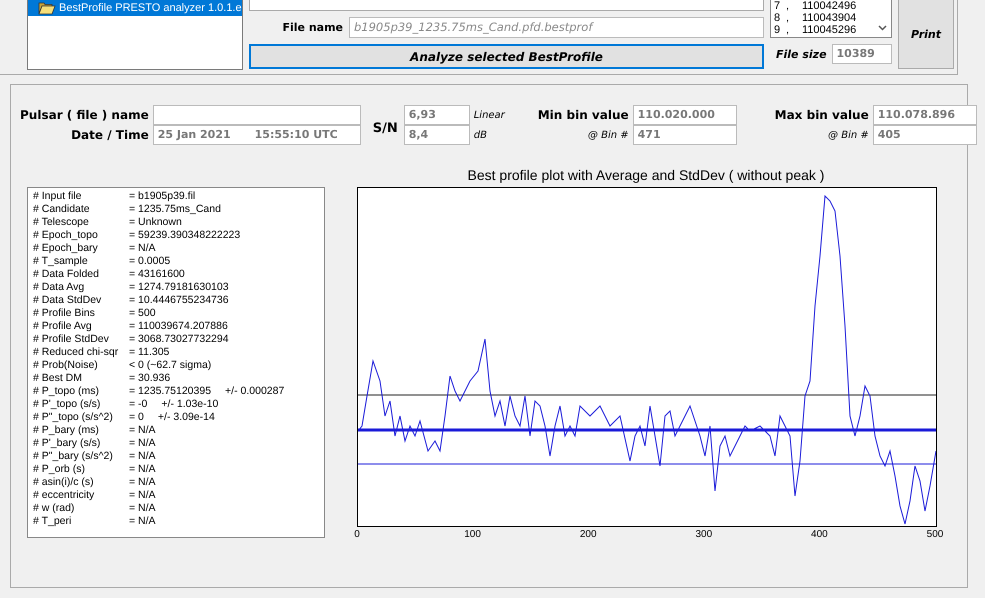 The height and width of the screenshot is (598, 985). Describe the element at coordinates (815, 30) in the screenshot. I see `bin-list-item: 9 , 110045296` at that location.